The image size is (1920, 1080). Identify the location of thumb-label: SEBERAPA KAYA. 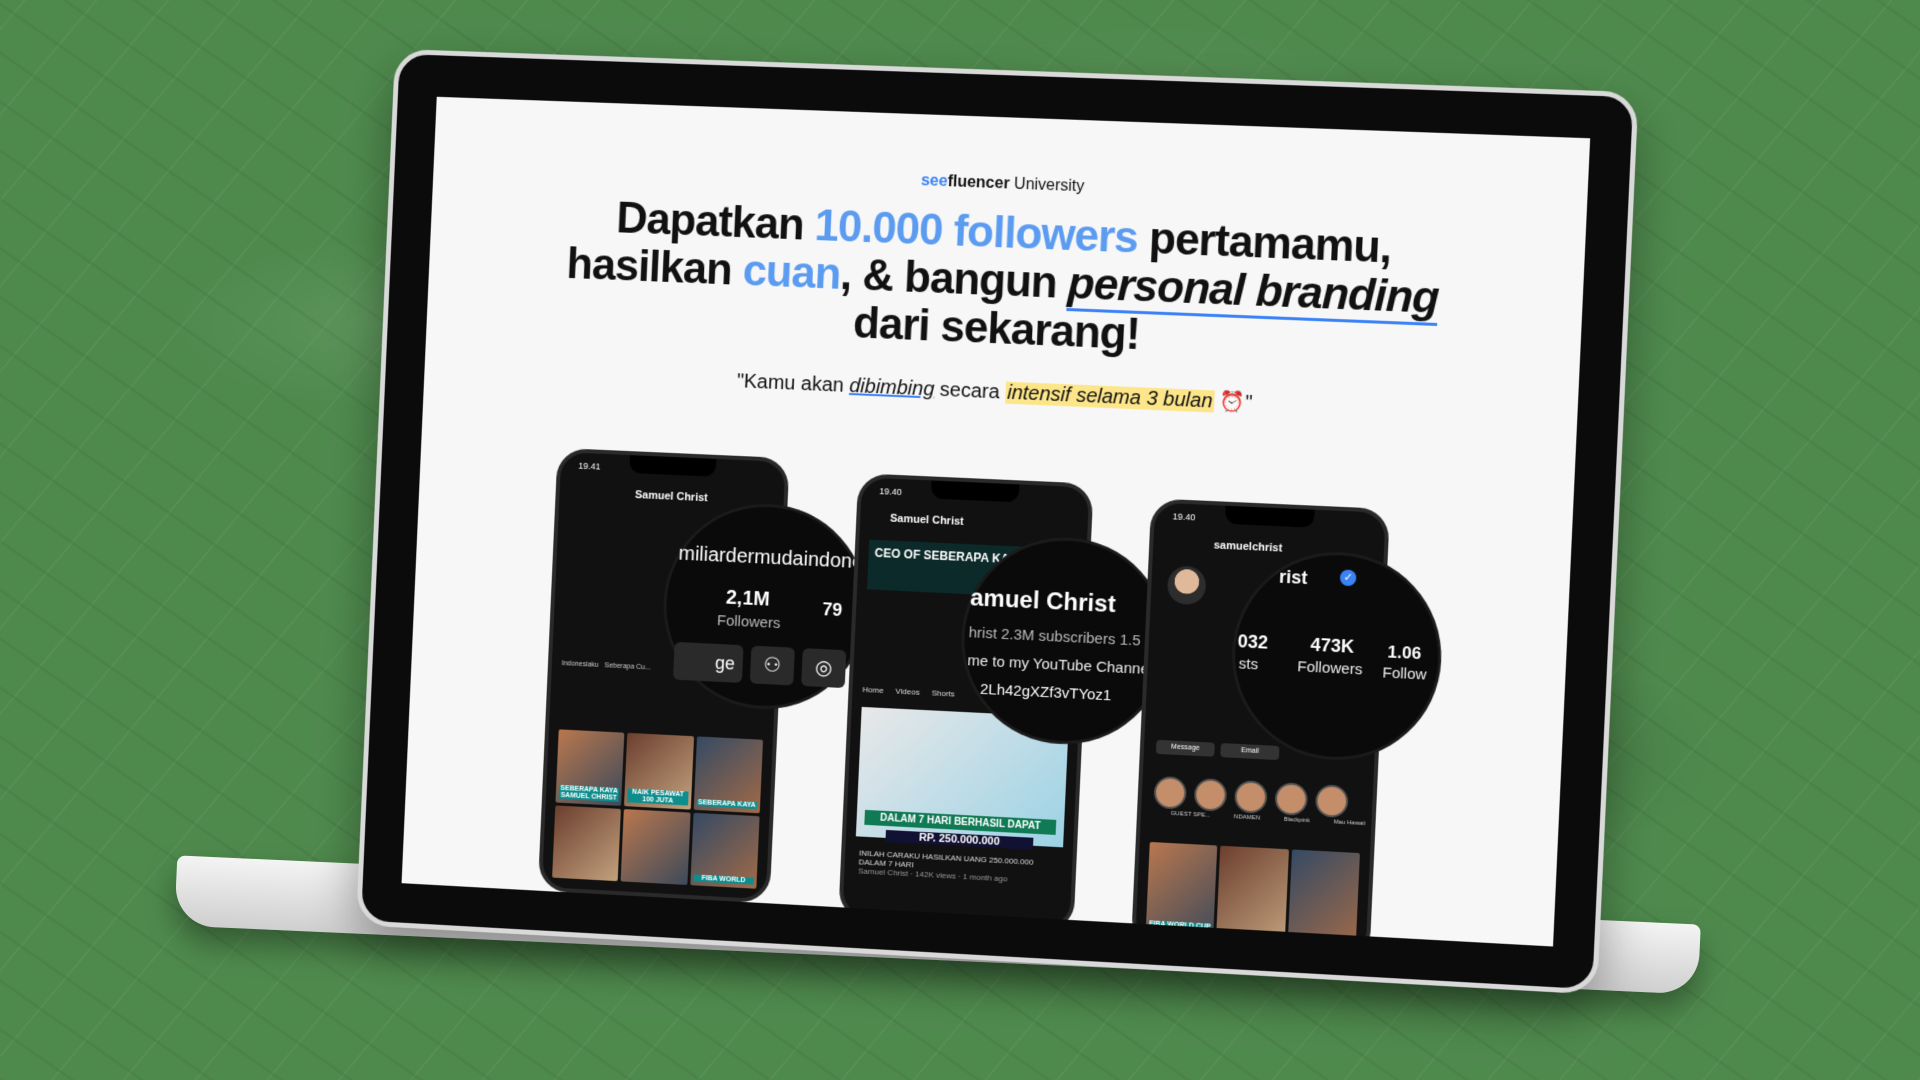
(727, 804).